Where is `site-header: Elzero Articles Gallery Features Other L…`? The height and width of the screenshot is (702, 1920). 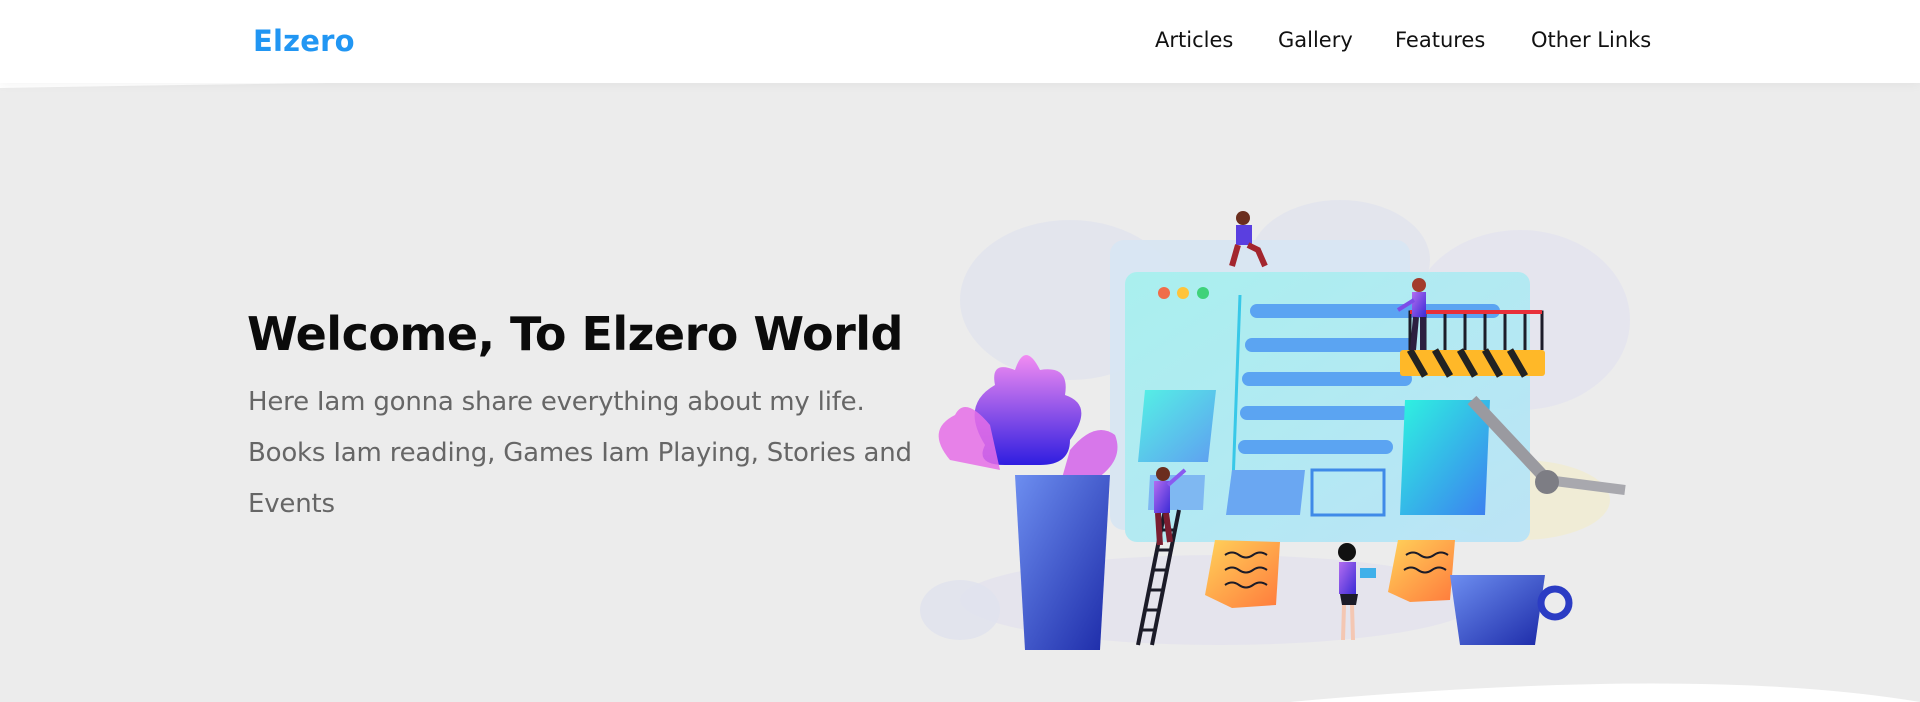
site-header: Elzero Articles Gallery Features Other L… is located at coordinates (960, 41).